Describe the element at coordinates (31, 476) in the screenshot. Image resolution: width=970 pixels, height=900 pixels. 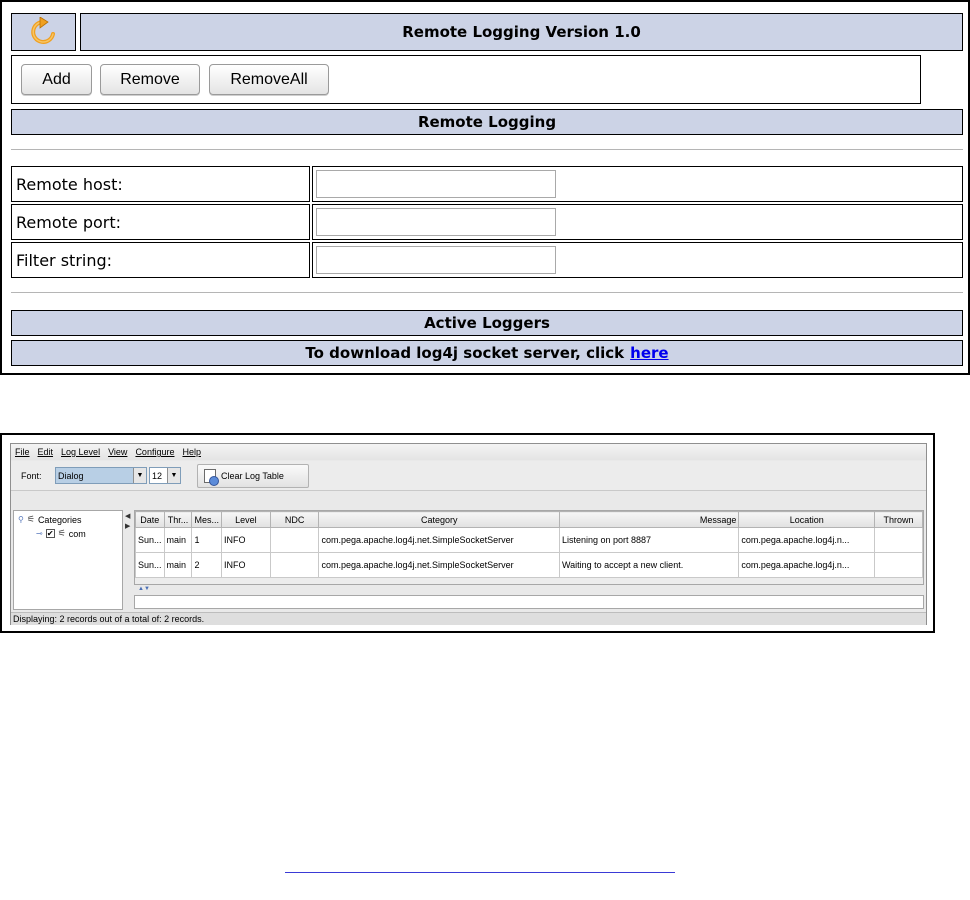
I see `font-label: Font:` at that location.